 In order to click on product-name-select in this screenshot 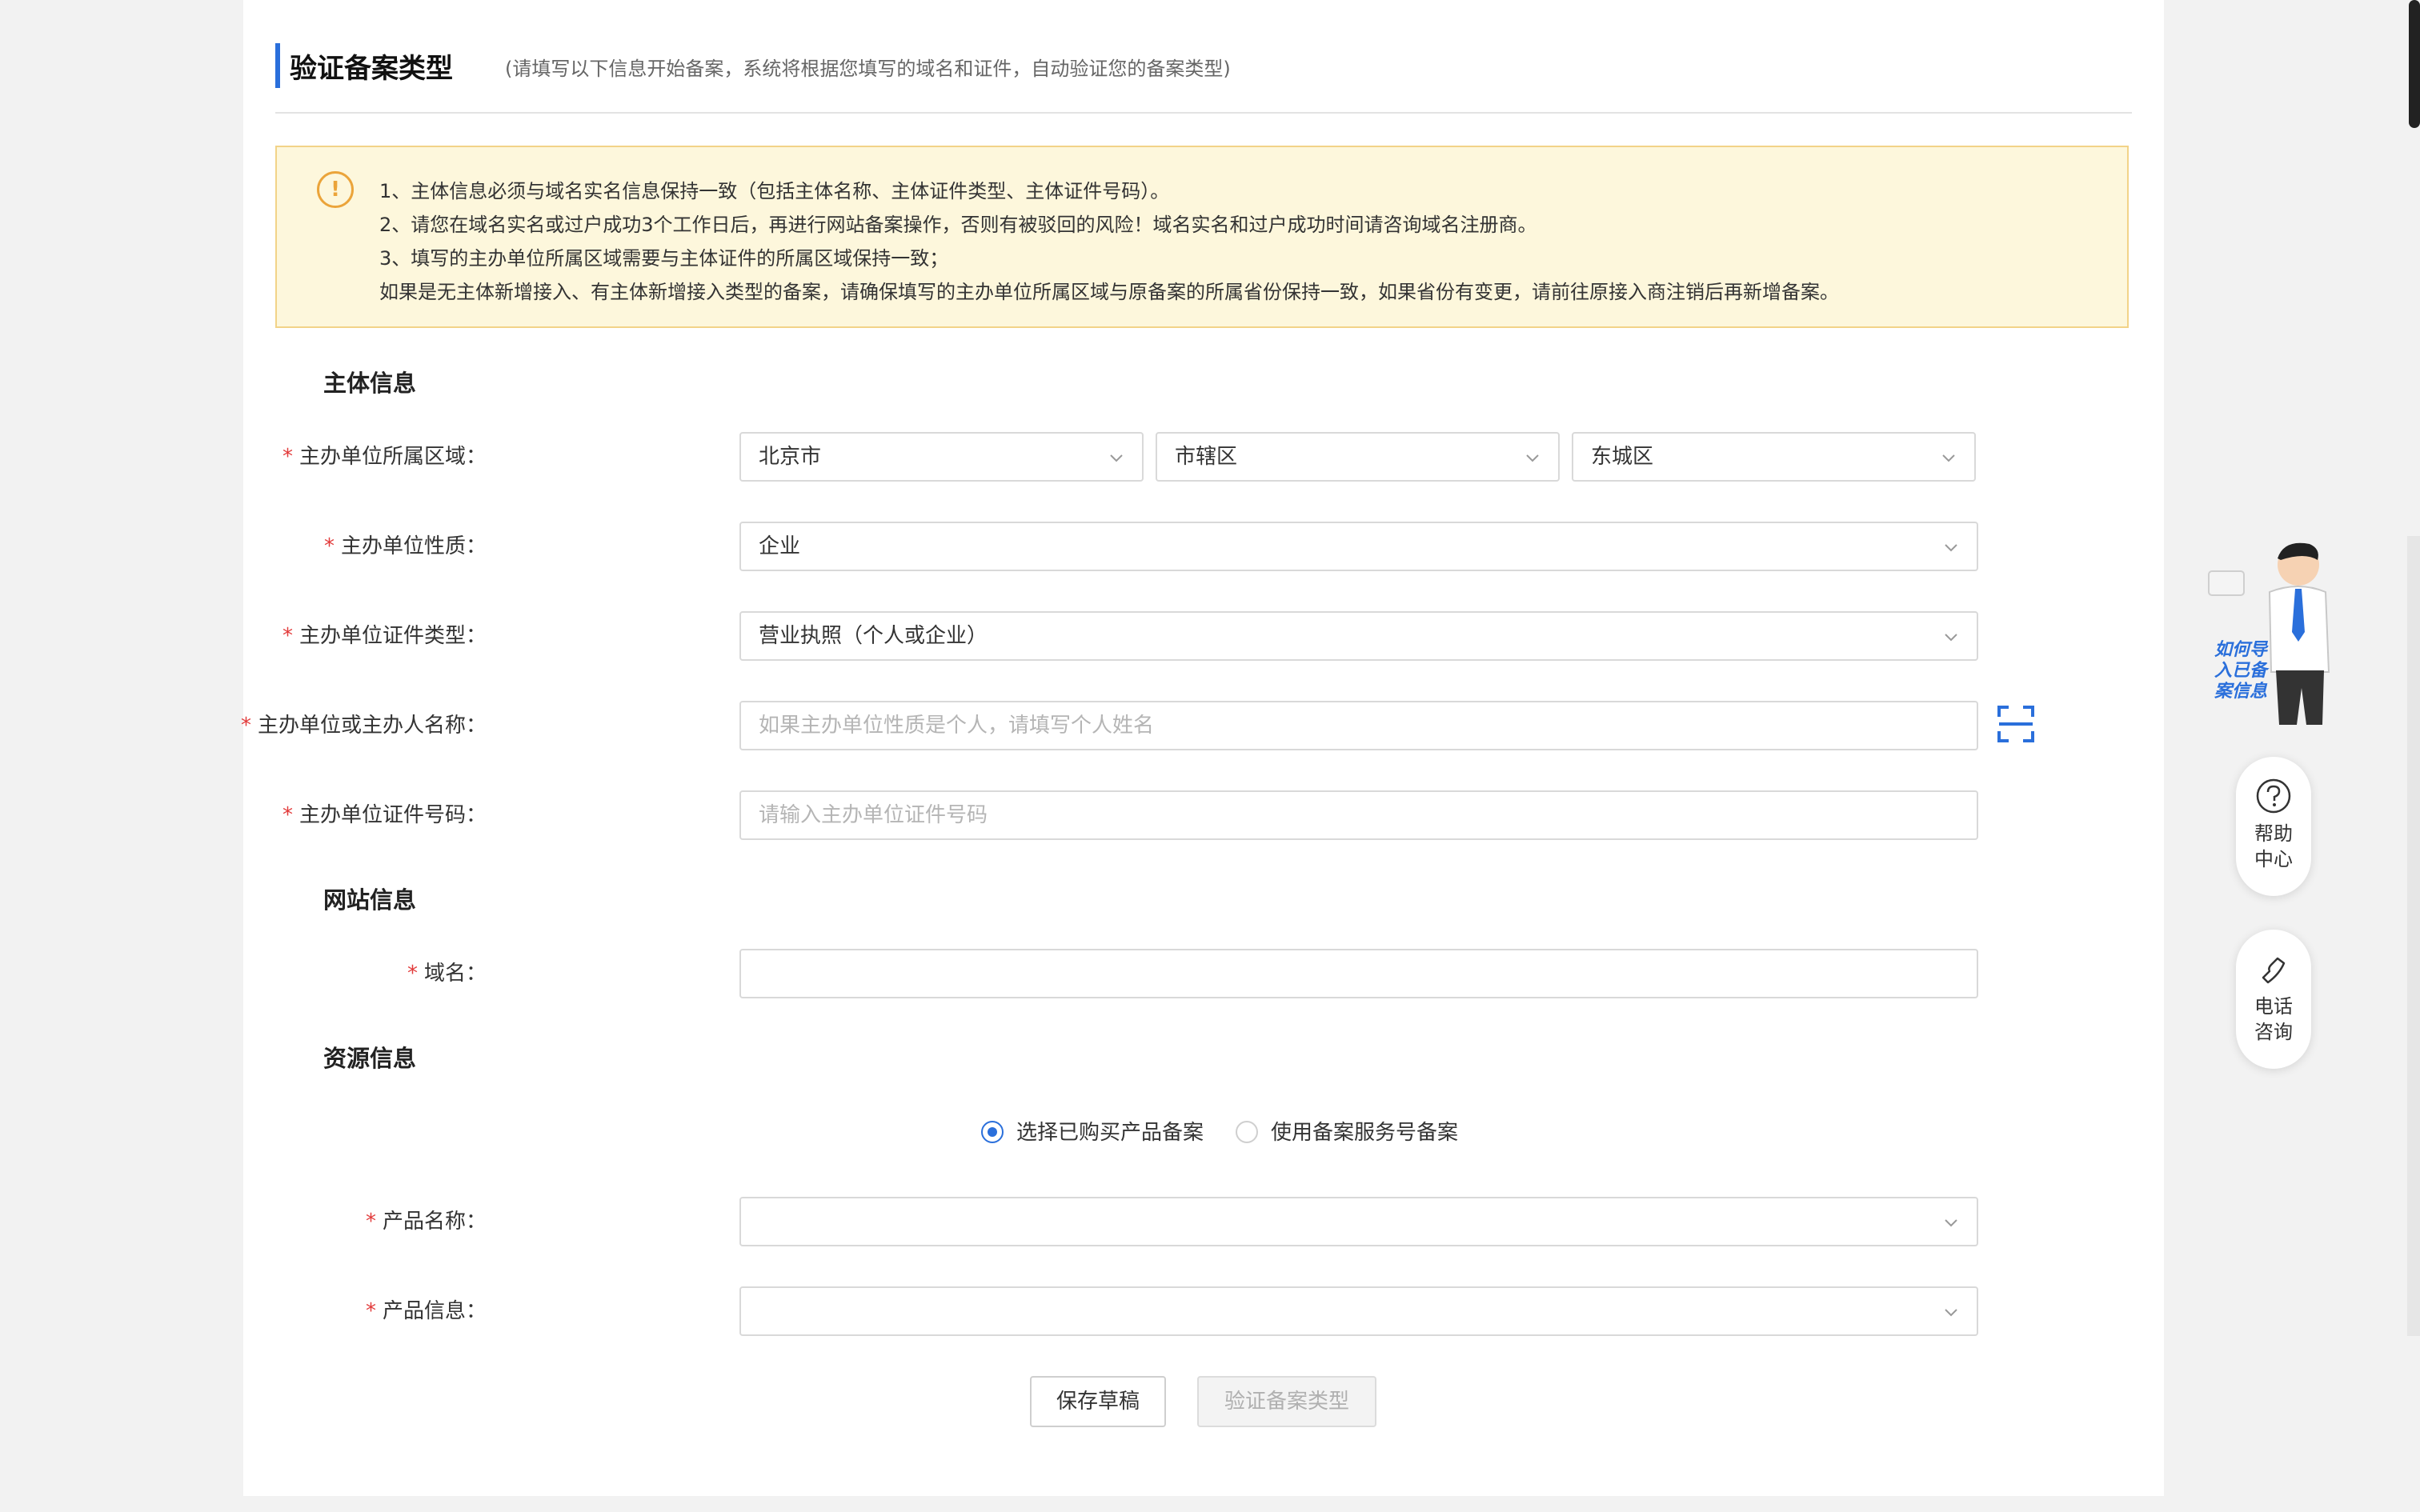, I will do `click(1358, 1221)`.